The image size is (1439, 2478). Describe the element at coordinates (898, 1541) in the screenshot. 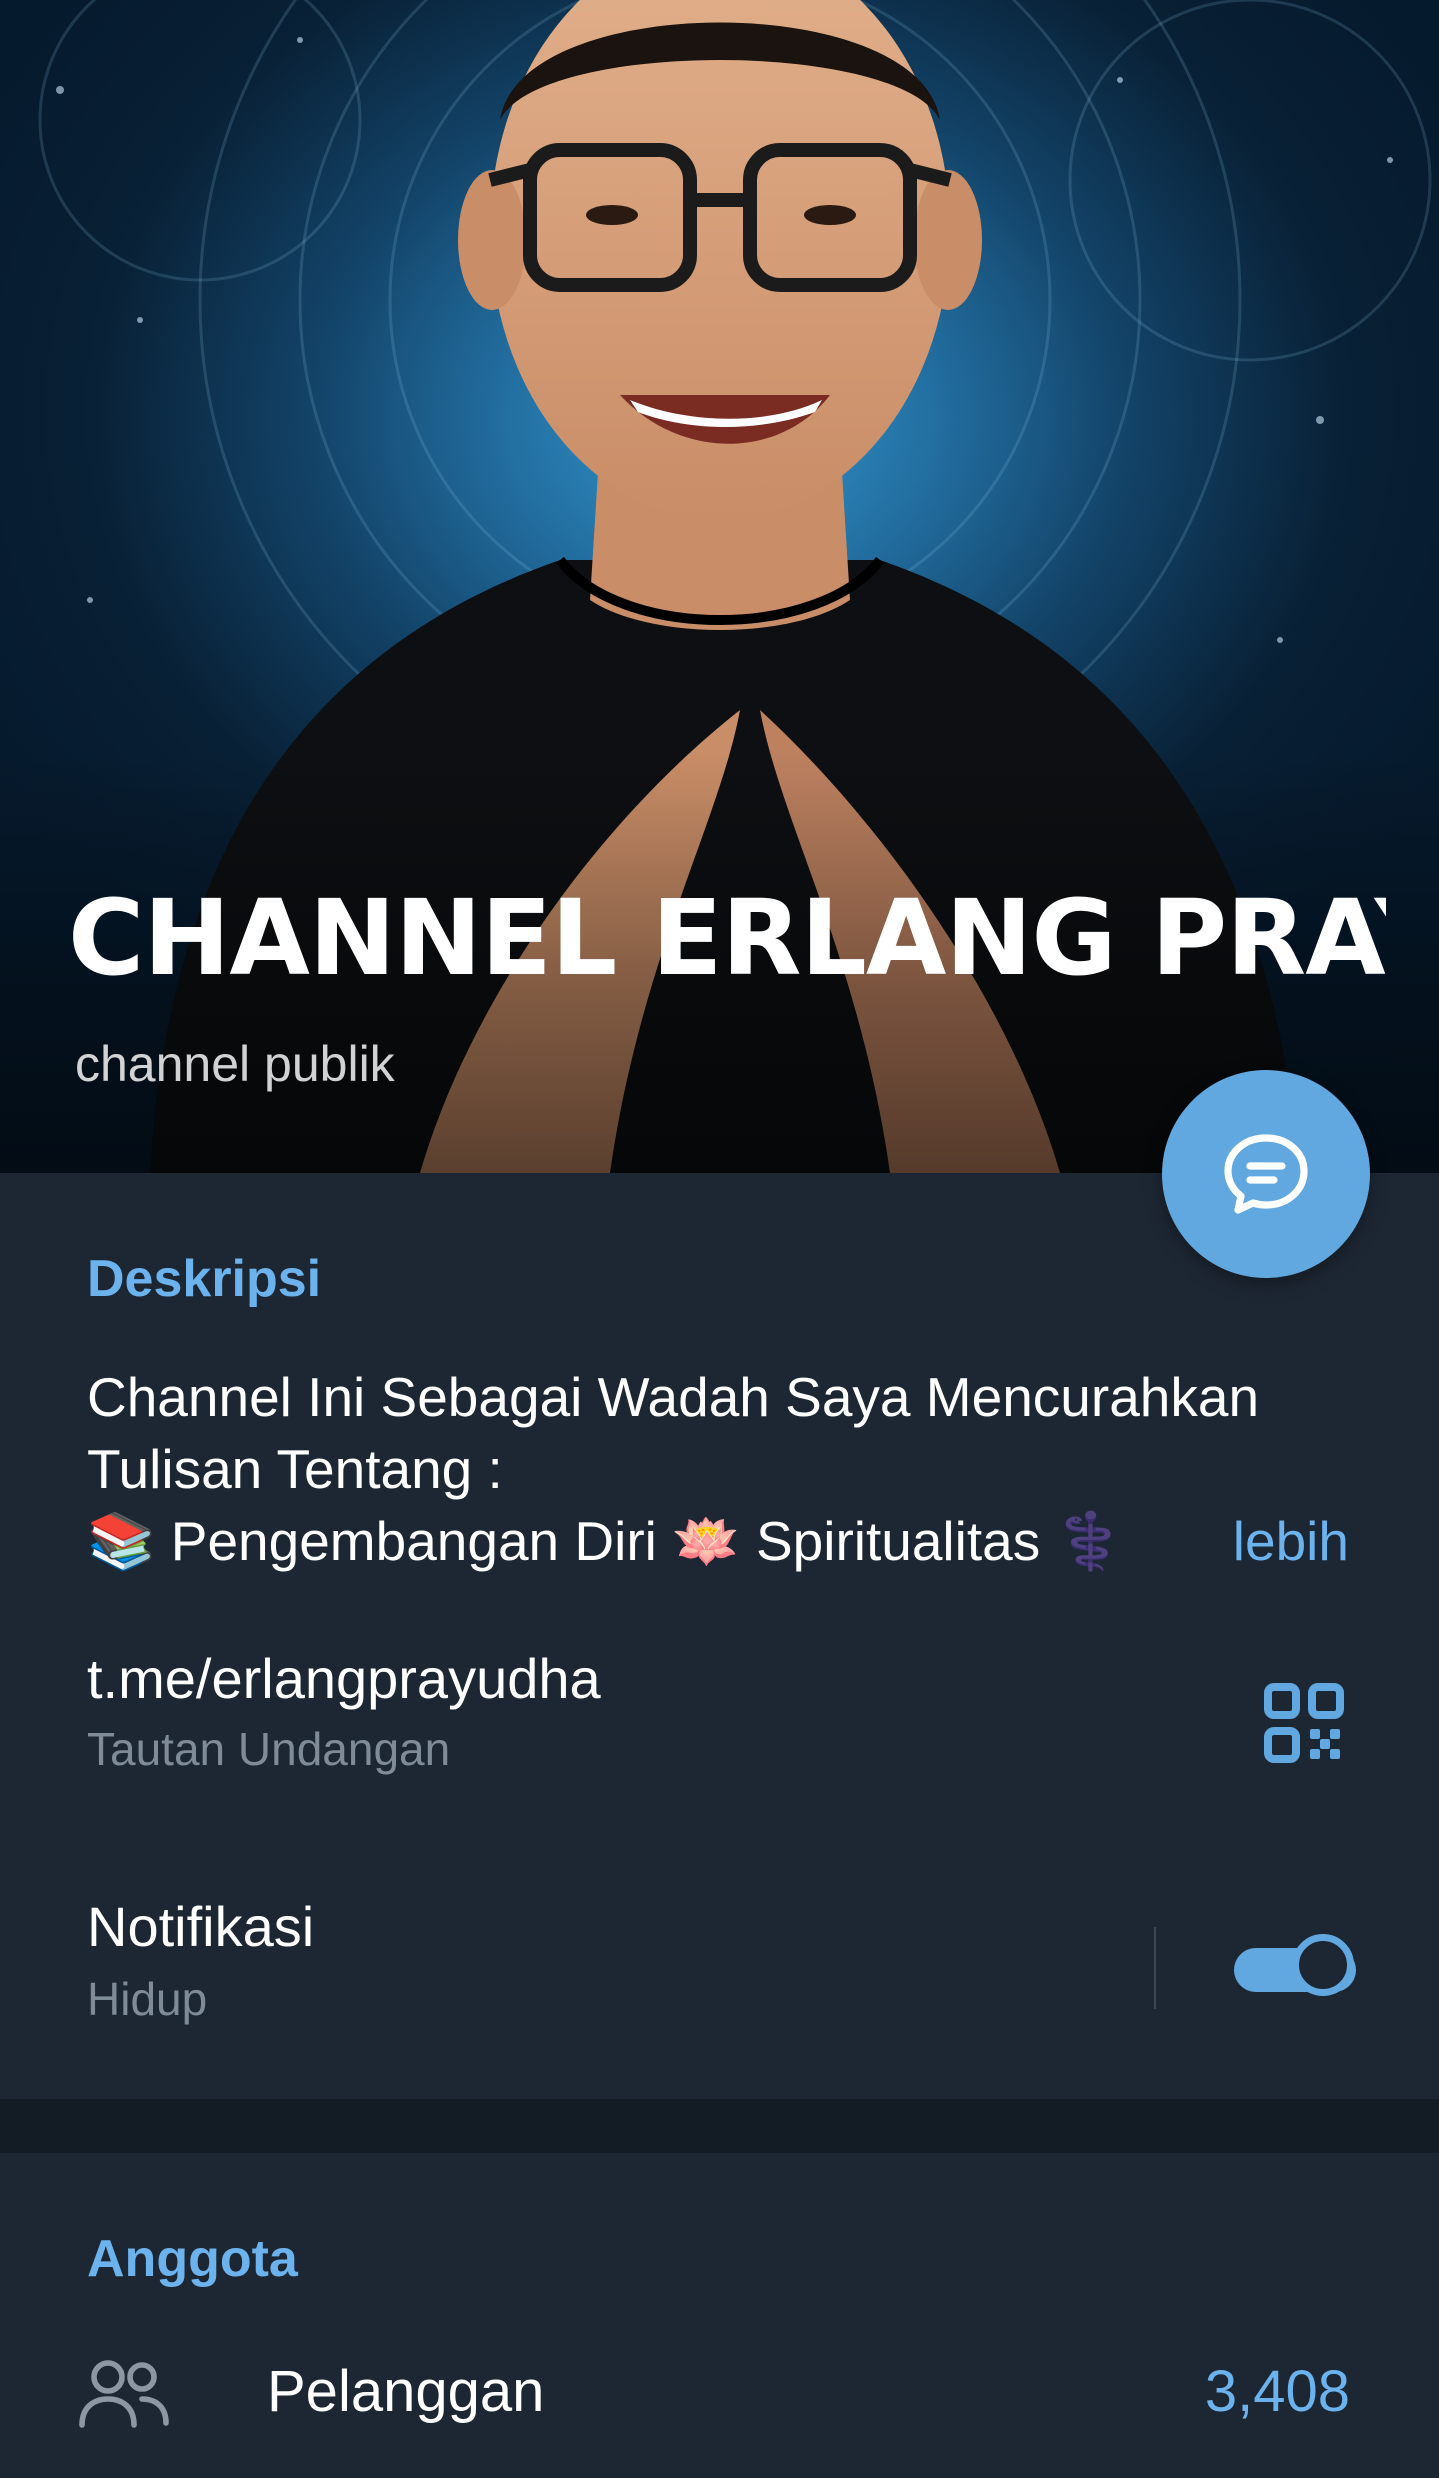

I see `description-topic: Spiritualitas` at that location.